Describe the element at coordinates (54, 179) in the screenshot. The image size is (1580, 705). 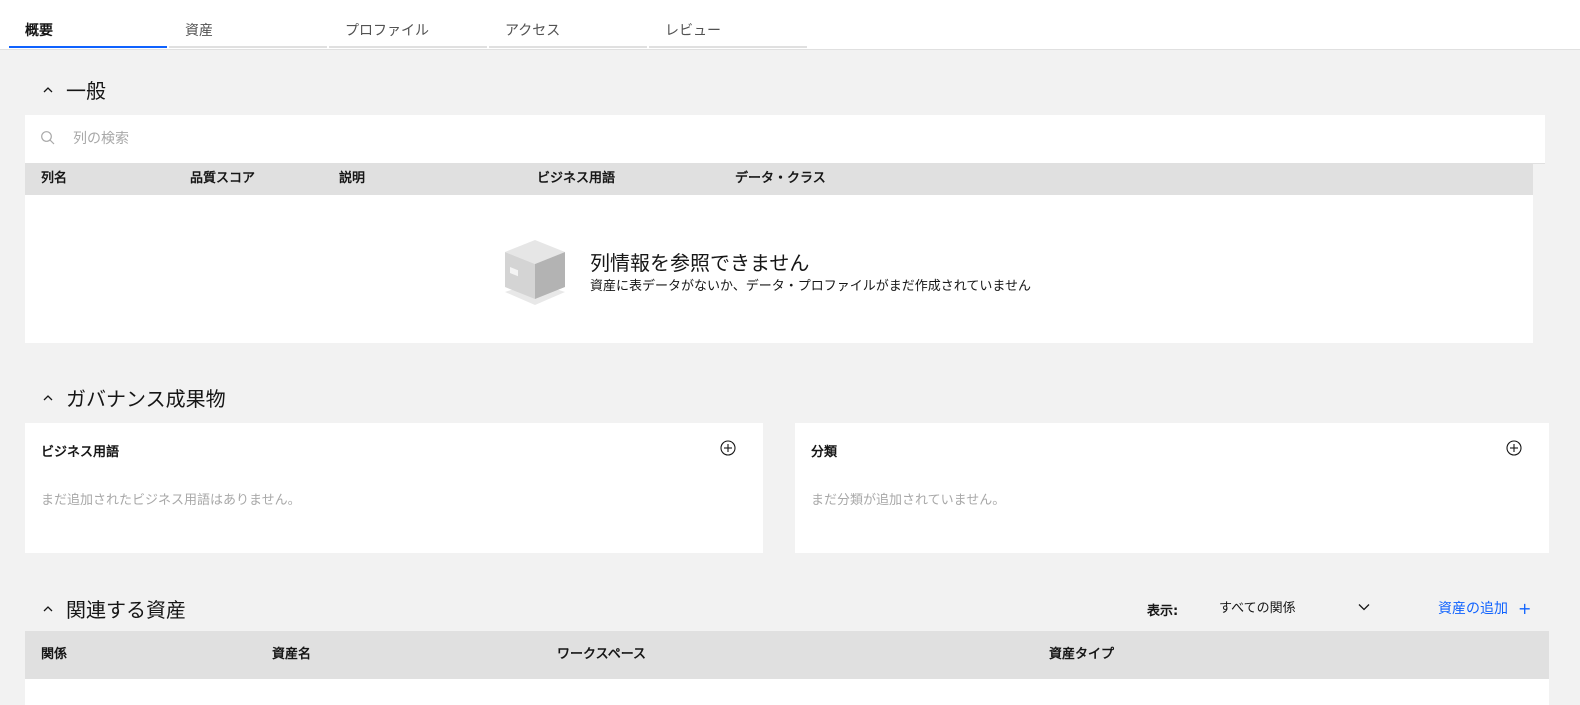
I see `column-header-name: 列名` at that location.